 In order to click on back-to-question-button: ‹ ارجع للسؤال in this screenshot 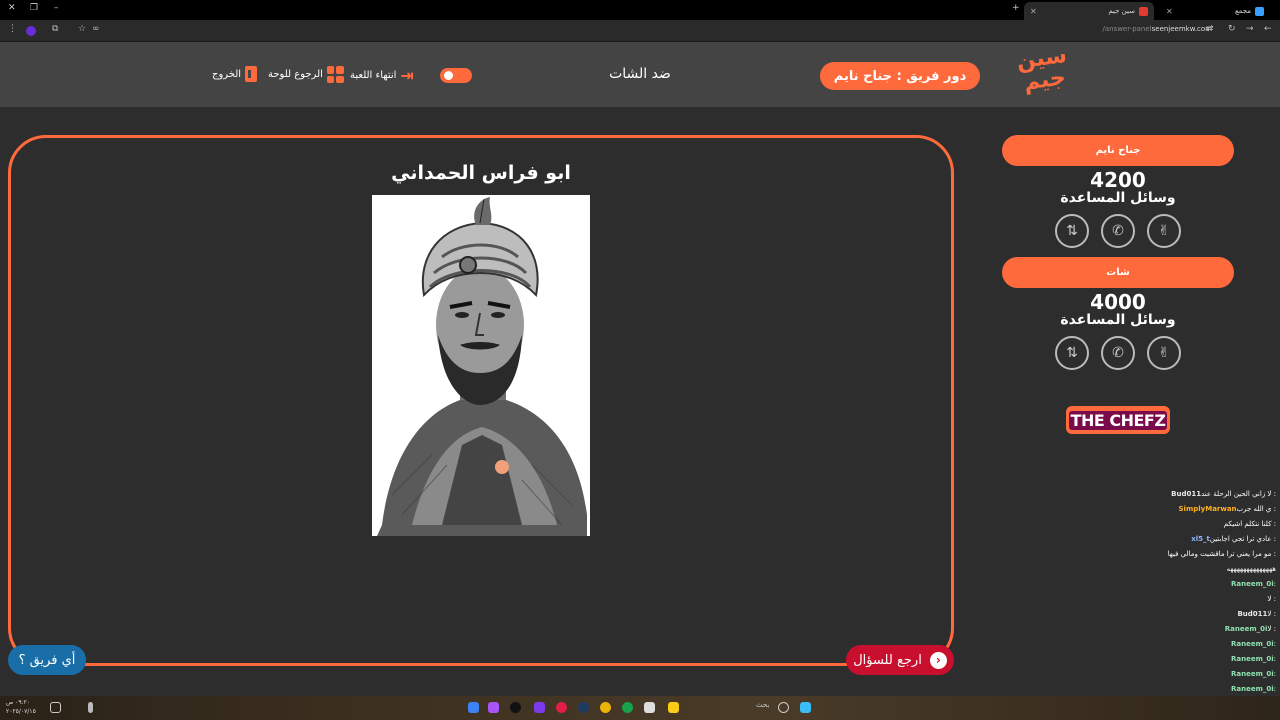, I will do `click(900, 660)`.